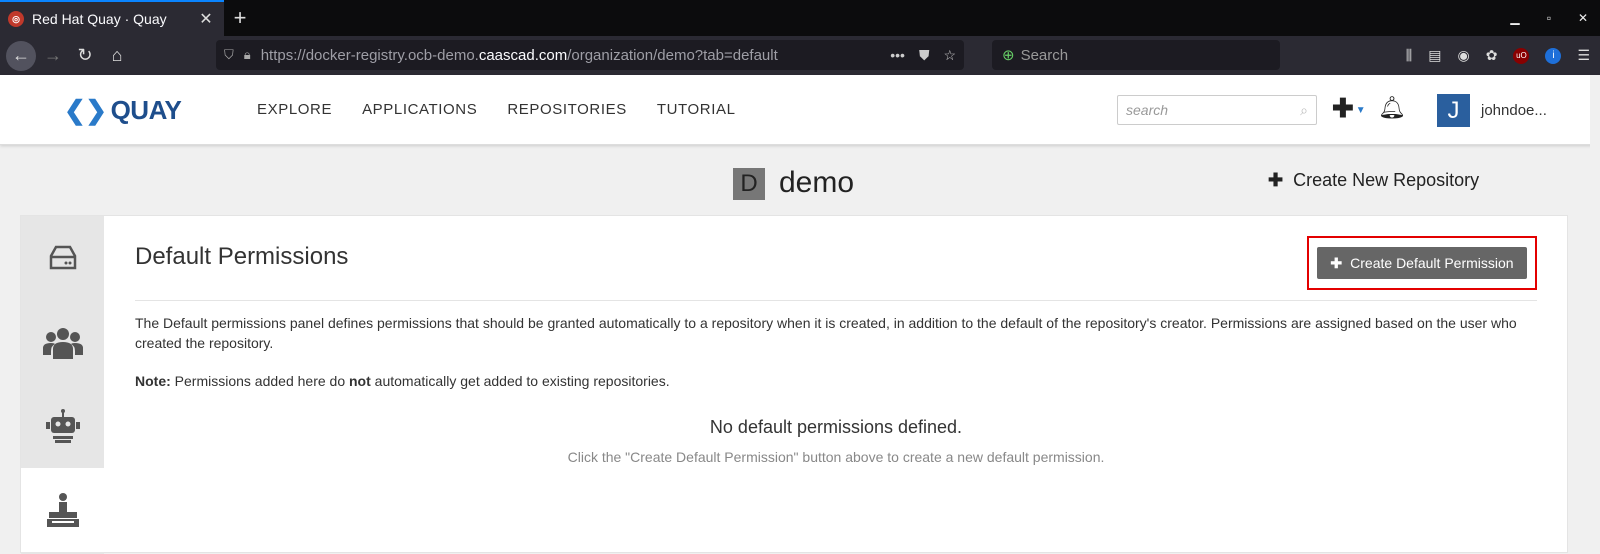 Image resolution: width=1600 pixels, height=554 pixels. I want to click on sidebar-item-robots, so click(62, 426).